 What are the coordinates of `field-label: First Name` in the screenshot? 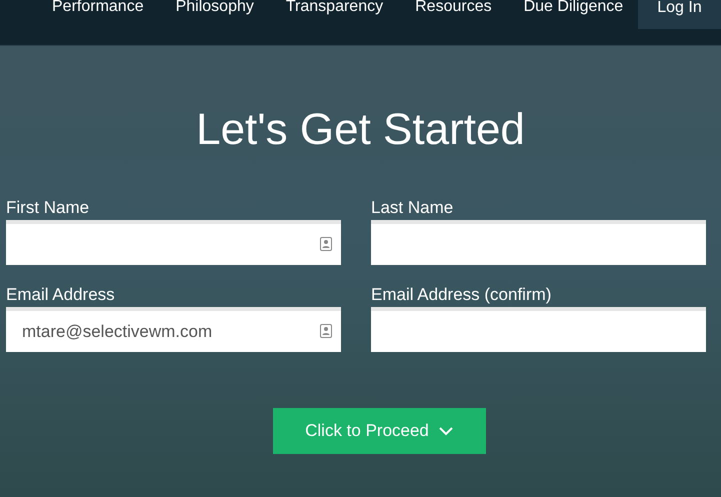 It's located at (48, 208).